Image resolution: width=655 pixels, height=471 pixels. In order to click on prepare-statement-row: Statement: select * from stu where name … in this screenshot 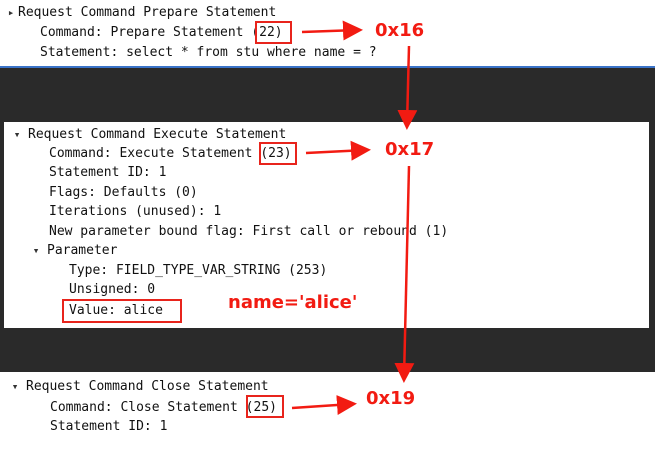, I will do `click(208, 52)`.